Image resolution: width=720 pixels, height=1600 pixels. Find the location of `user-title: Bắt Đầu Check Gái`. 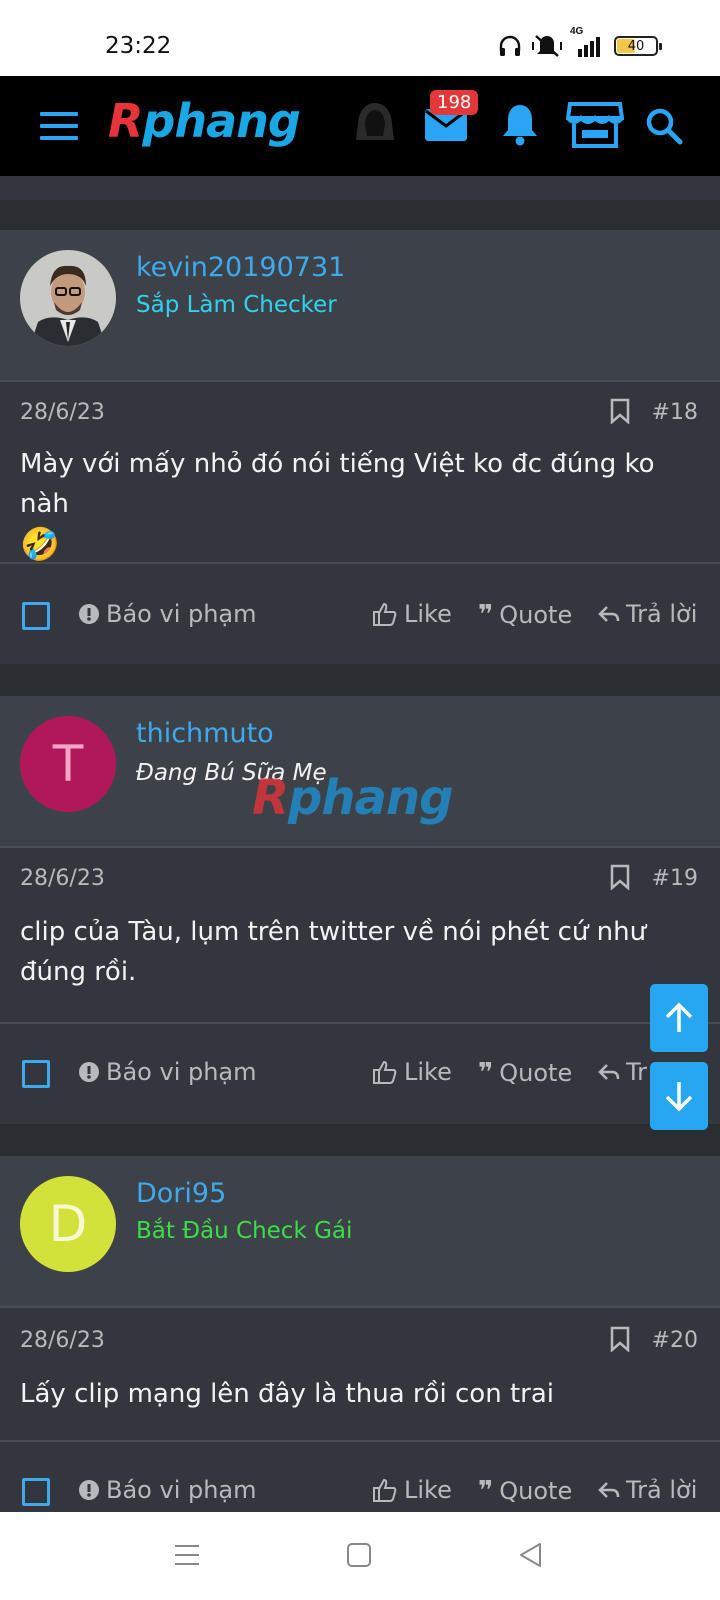

user-title: Bắt Đầu Check Gái is located at coordinates (244, 1231).